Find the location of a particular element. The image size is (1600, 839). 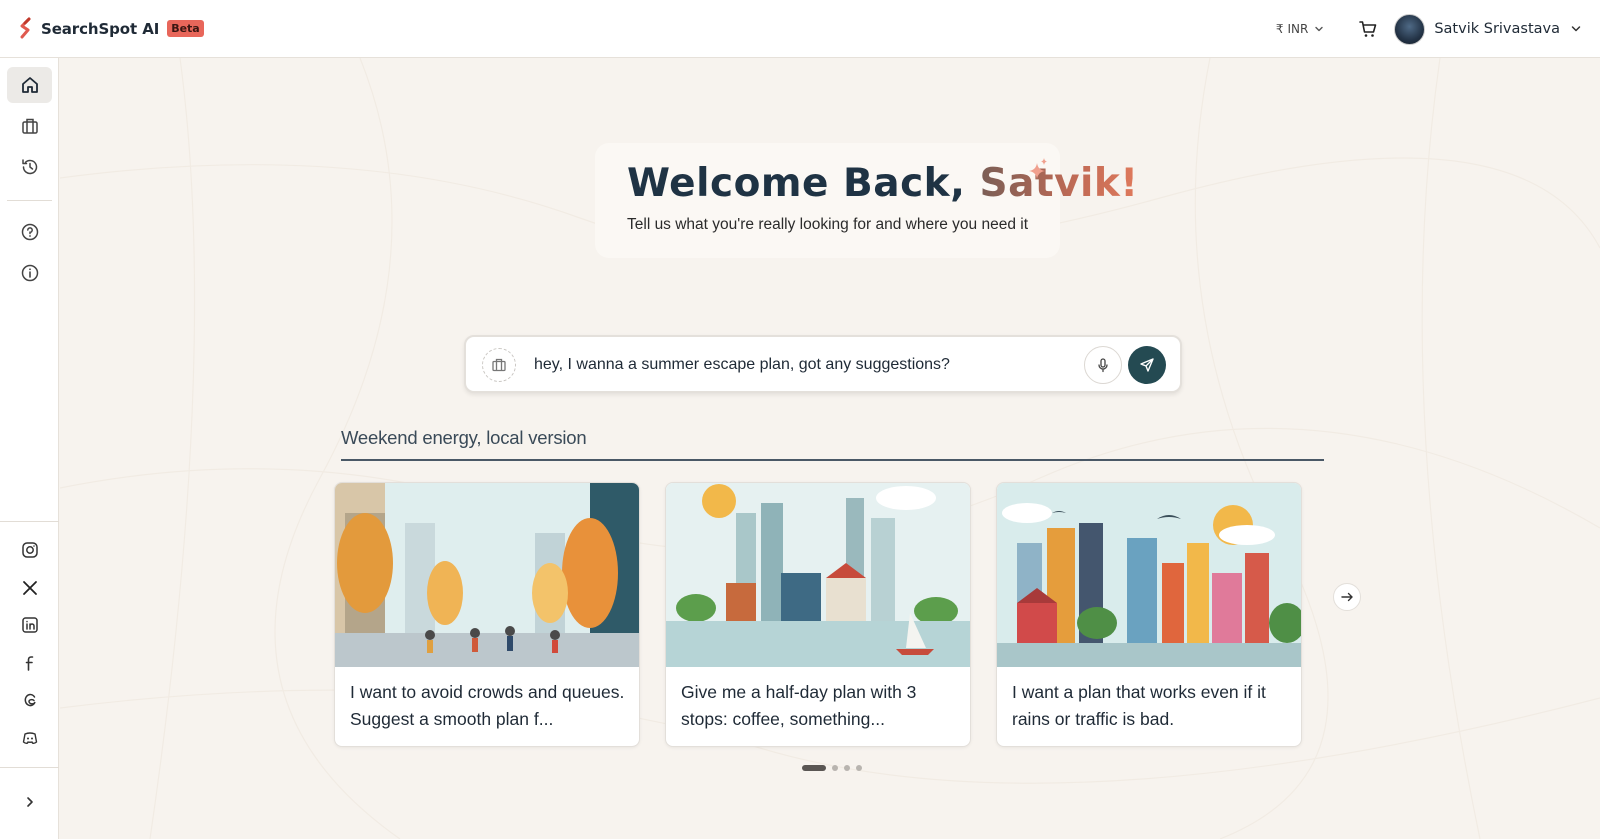

carousel-next-button is located at coordinates (1347, 597).